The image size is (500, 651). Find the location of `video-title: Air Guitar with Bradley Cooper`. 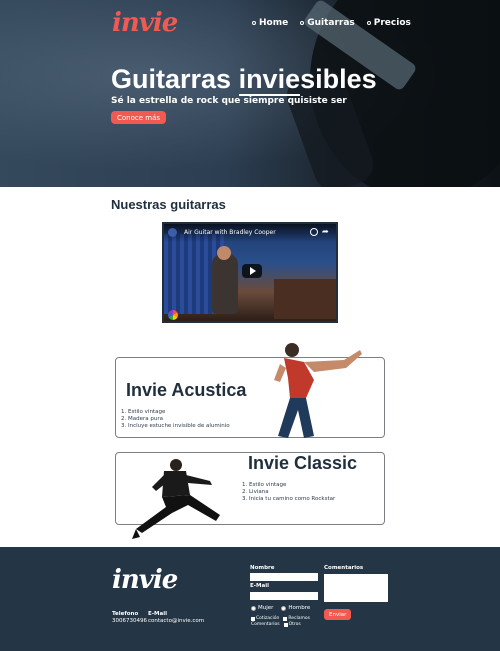

video-title: Air Guitar with Bradley Cooper is located at coordinates (230, 232).